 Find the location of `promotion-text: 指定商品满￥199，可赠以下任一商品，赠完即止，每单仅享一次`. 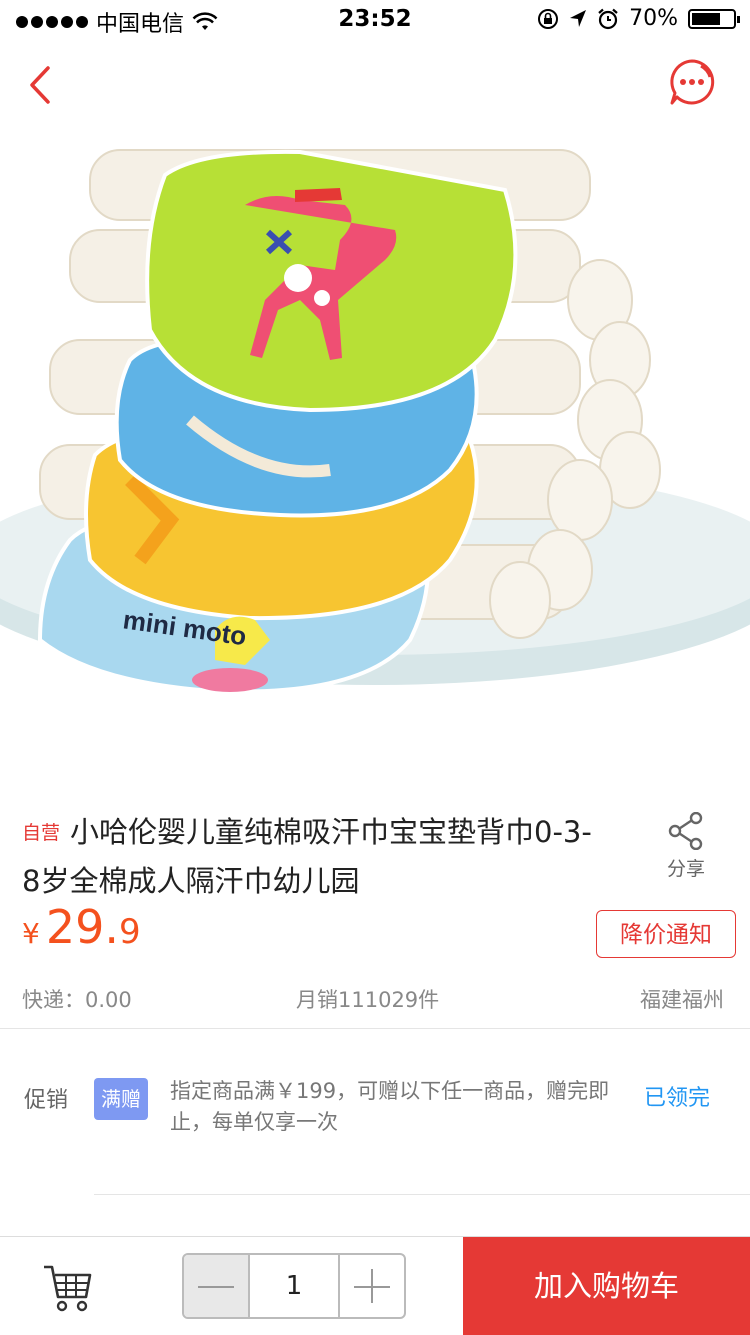

promotion-text: 指定商品满￥199，可赠以下任一商品，赠完即止，每单仅享一次 is located at coordinates (390, 1106).